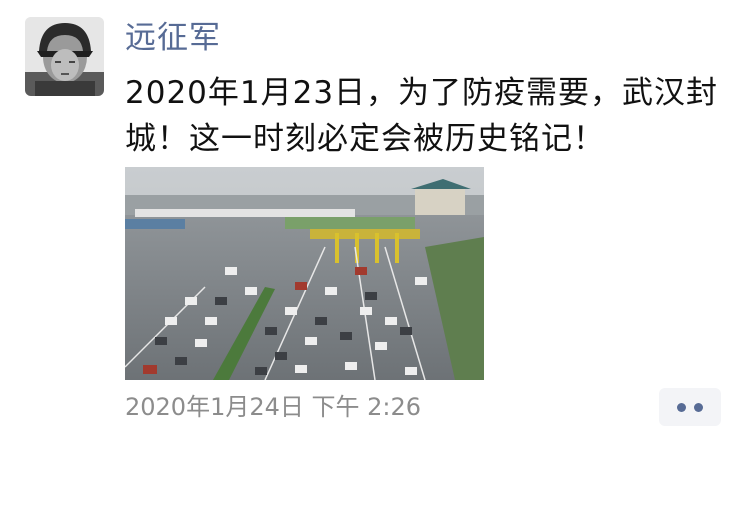 The width and height of the screenshot is (750, 506). What do you see at coordinates (173, 38) in the screenshot?
I see `post-author-name: 远征军` at bounding box center [173, 38].